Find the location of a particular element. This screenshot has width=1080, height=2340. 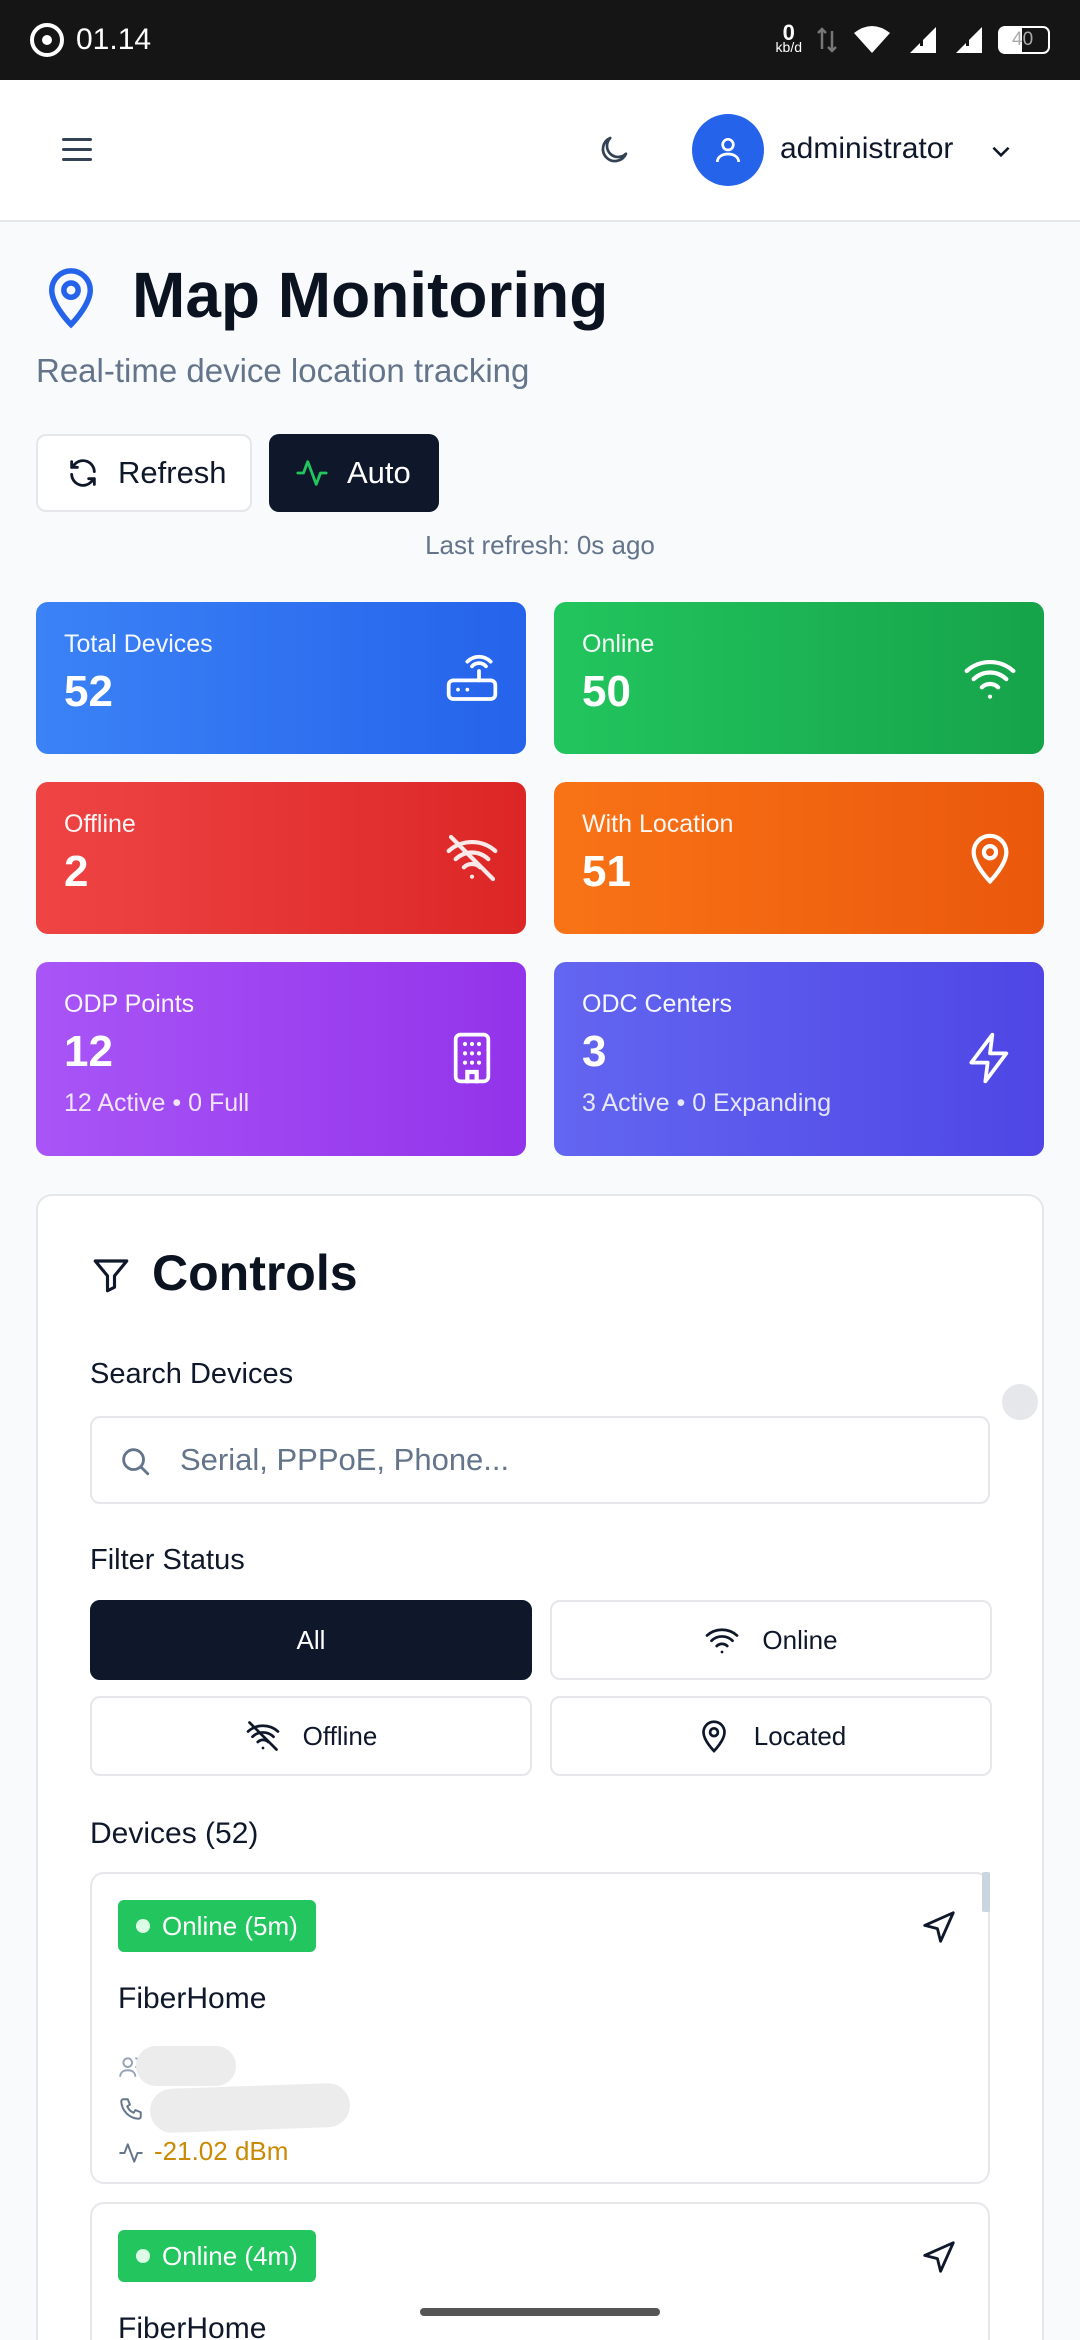

status-time: 01.14 is located at coordinates (114, 39).